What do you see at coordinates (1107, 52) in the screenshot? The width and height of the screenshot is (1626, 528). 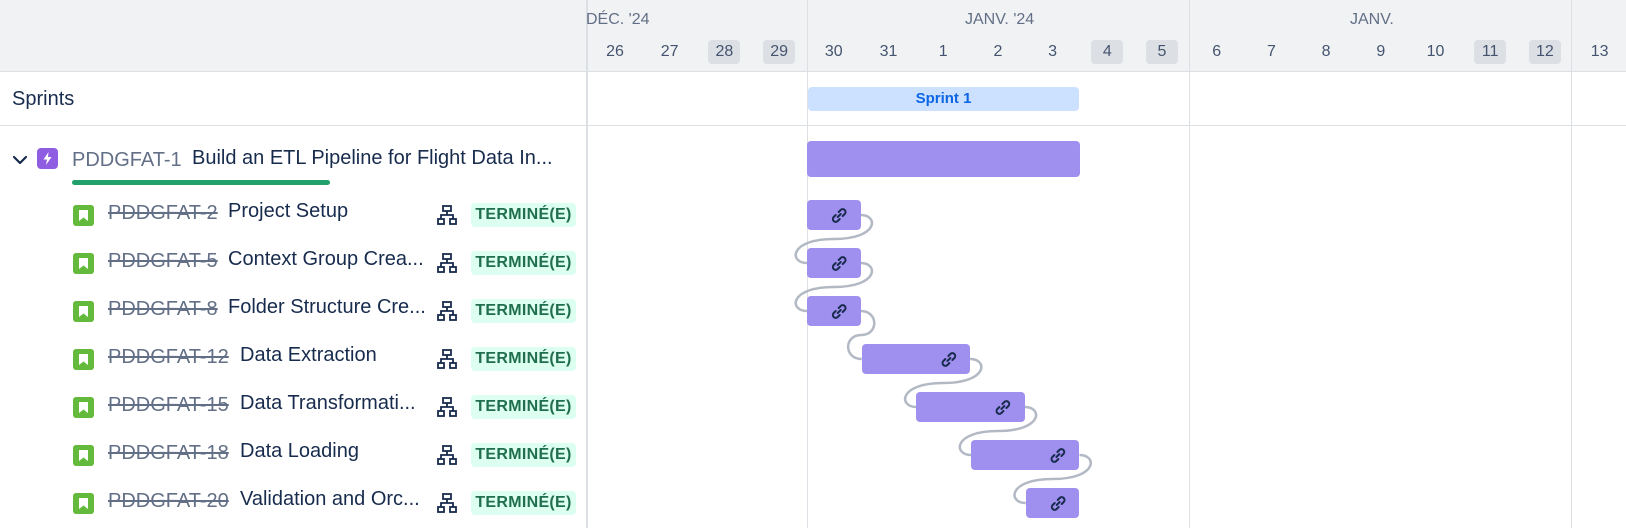 I see `day-label: 4` at bounding box center [1107, 52].